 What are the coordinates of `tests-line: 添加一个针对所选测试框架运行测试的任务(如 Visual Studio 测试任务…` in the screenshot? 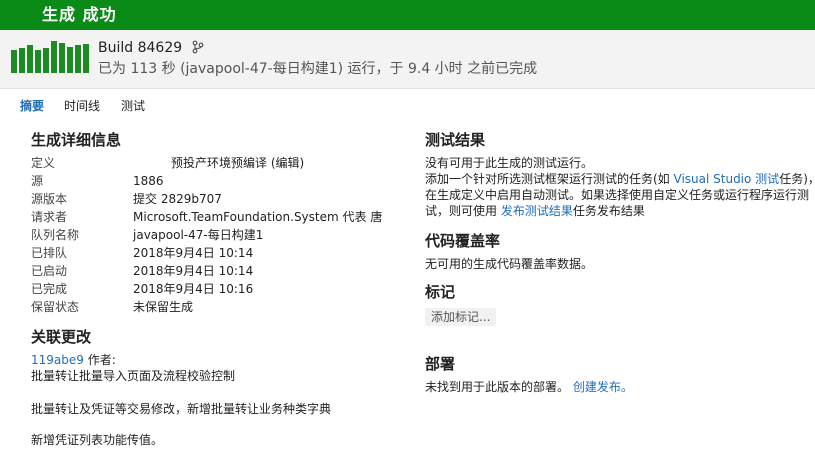 It's located at (620, 179).